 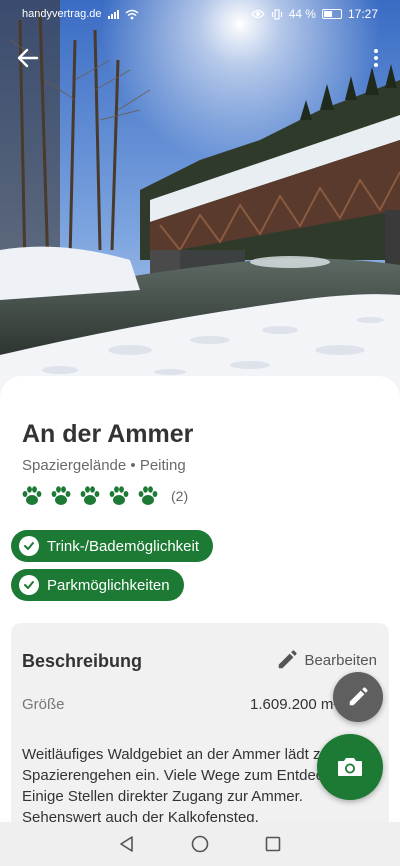 I want to click on nav-recents-button, so click(x=273, y=844).